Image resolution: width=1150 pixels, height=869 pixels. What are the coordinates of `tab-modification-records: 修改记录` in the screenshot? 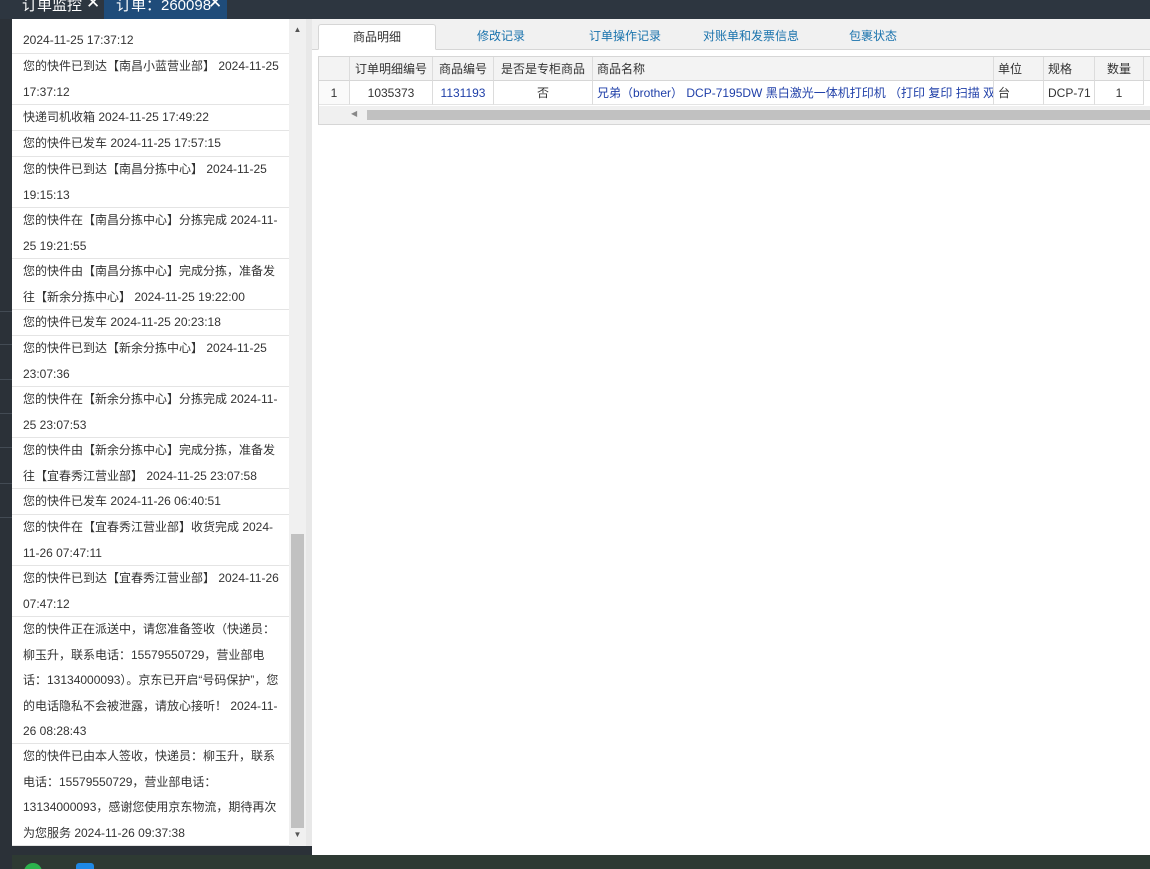 It's located at (501, 37).